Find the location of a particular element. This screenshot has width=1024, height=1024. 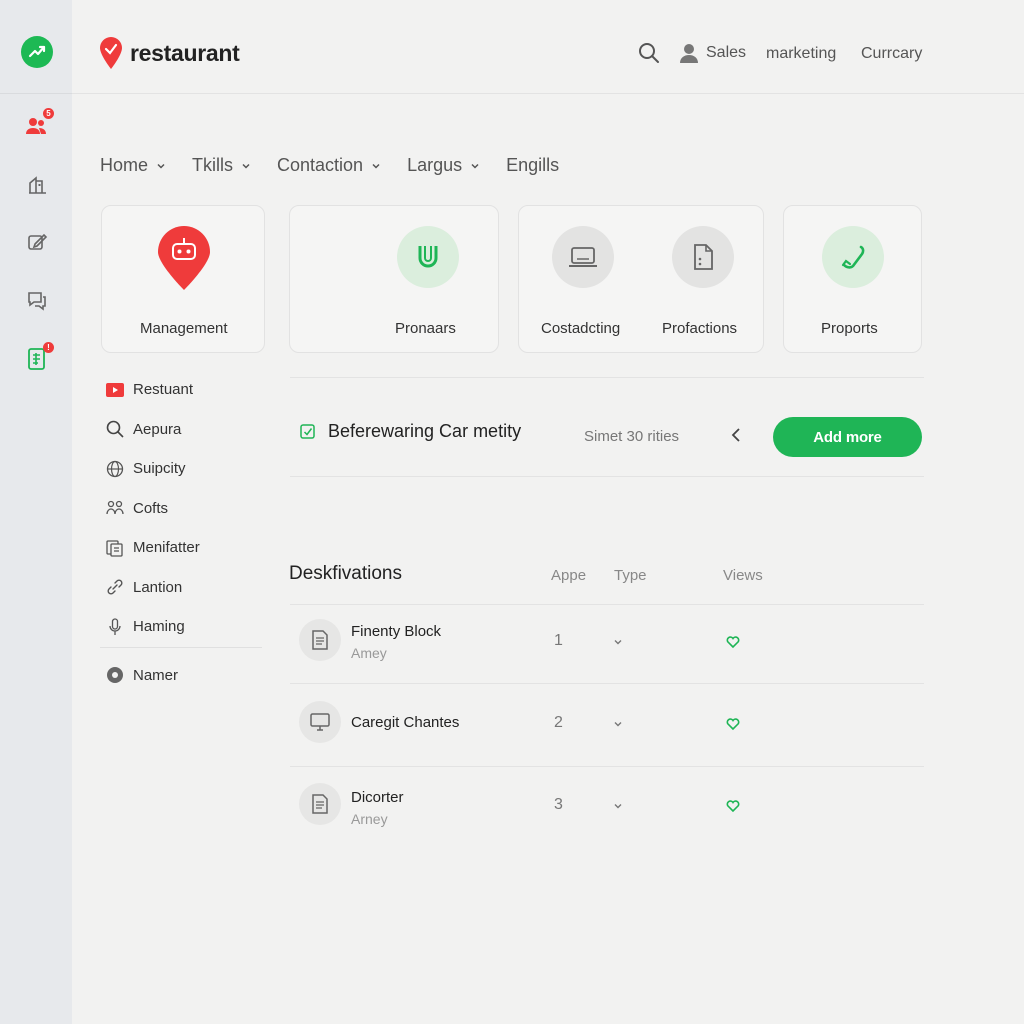

column-header-appe: Appe is located at coordinates (568, 575).